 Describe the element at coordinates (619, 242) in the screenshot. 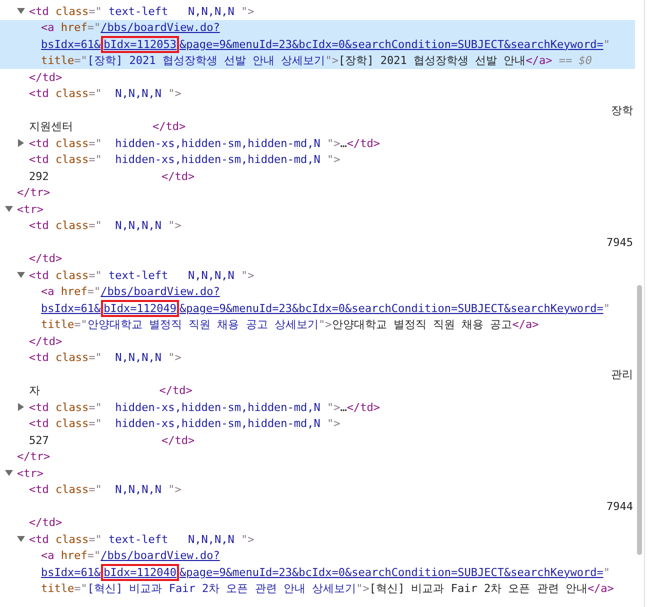

I see `code-line: 7945` at that location.